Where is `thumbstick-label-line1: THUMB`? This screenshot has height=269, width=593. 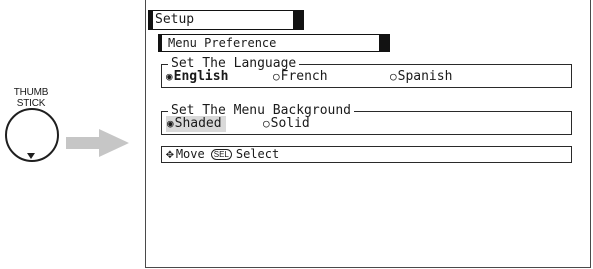 thumbstick-label-line1: THUMB is located at coordinates (31, 92).